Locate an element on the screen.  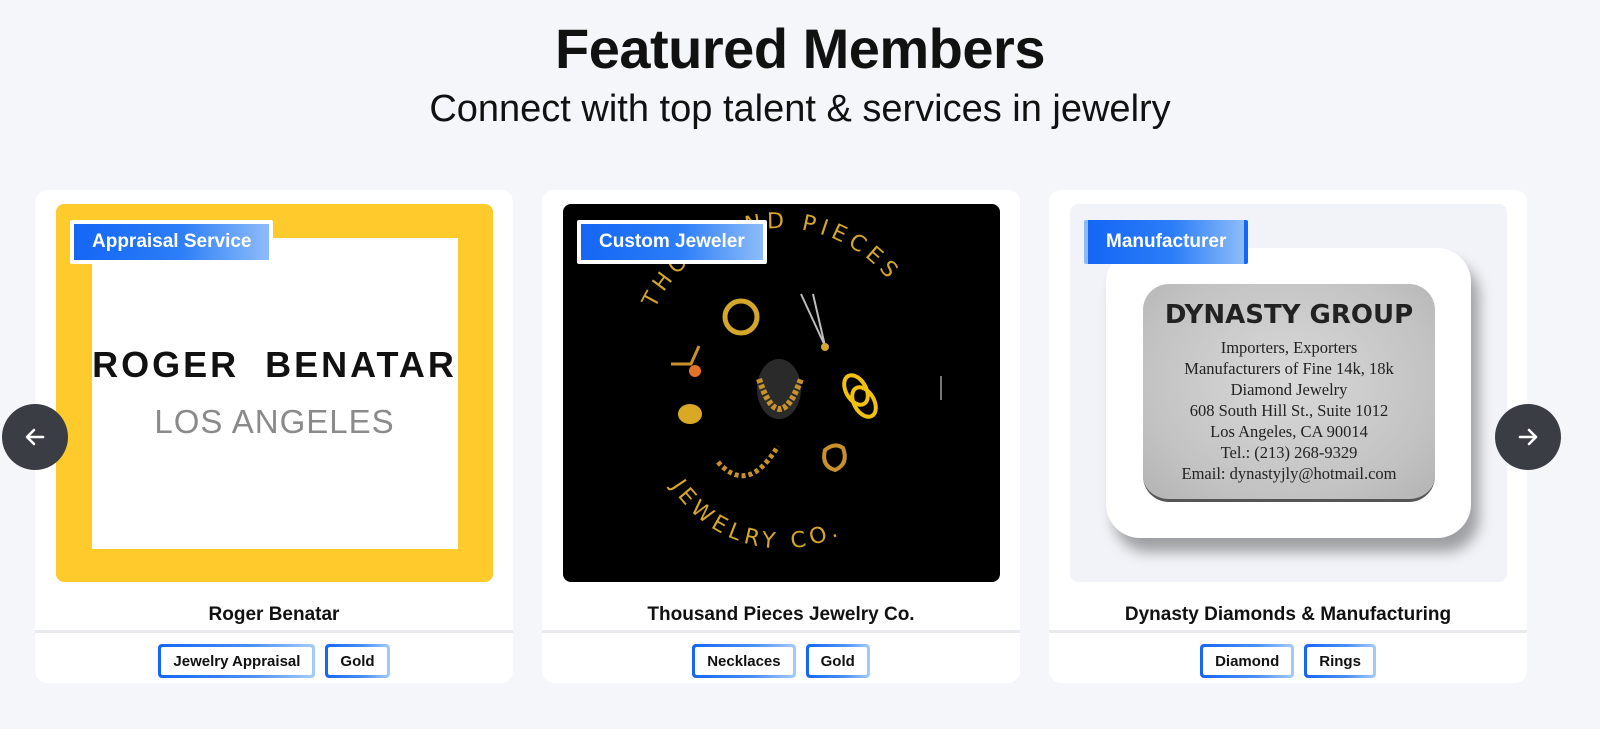
business-card-line: Tel.: (213) 268-9329 is located at coordinates (1289, 452).